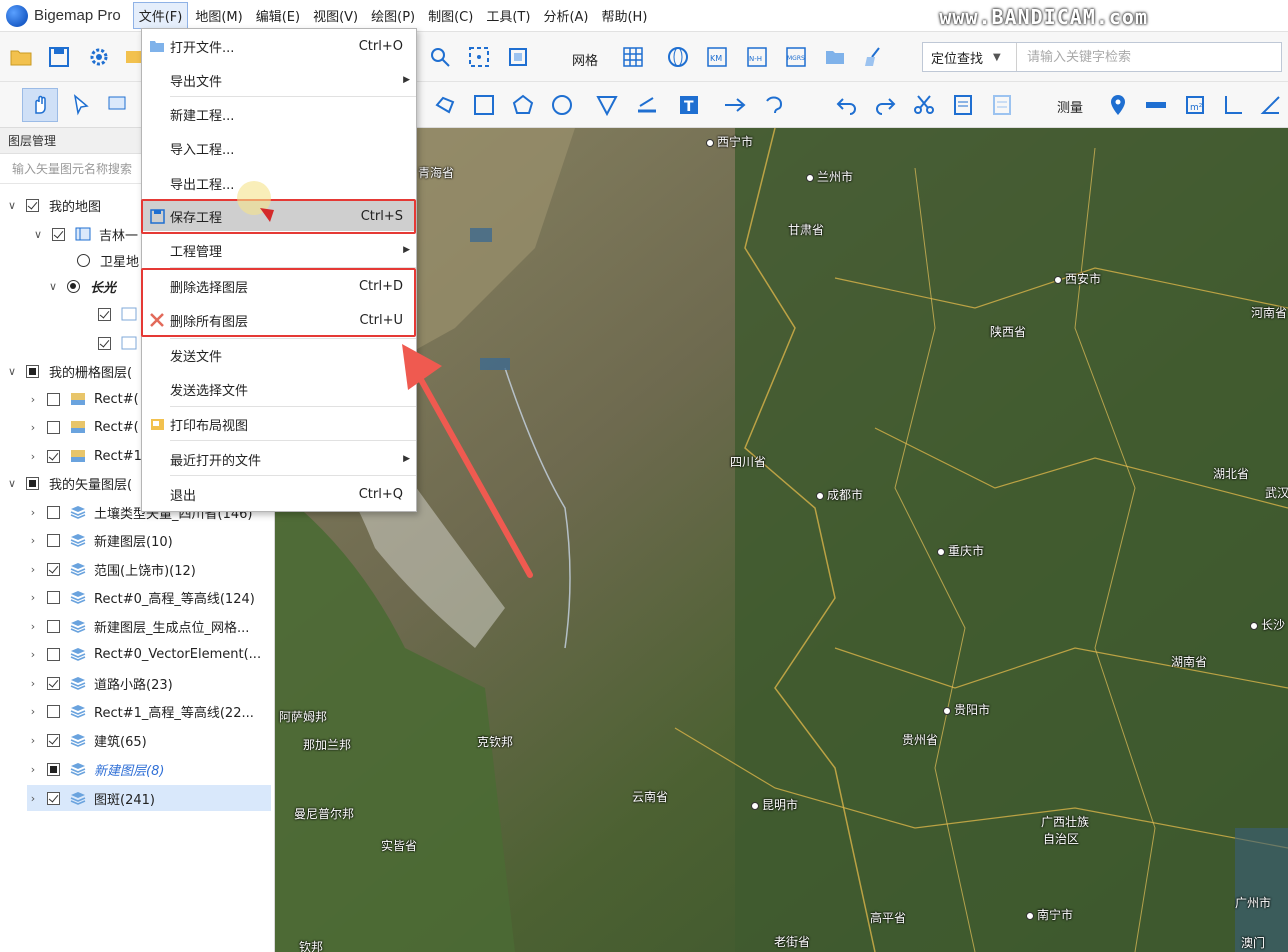 The width and height of the screenshot is (1288, 952). Describe the element at coordinates (69, 483) in the screenshot. I see `tree-row-vector-layers: ∨ 我的矢量图层(` at that location.